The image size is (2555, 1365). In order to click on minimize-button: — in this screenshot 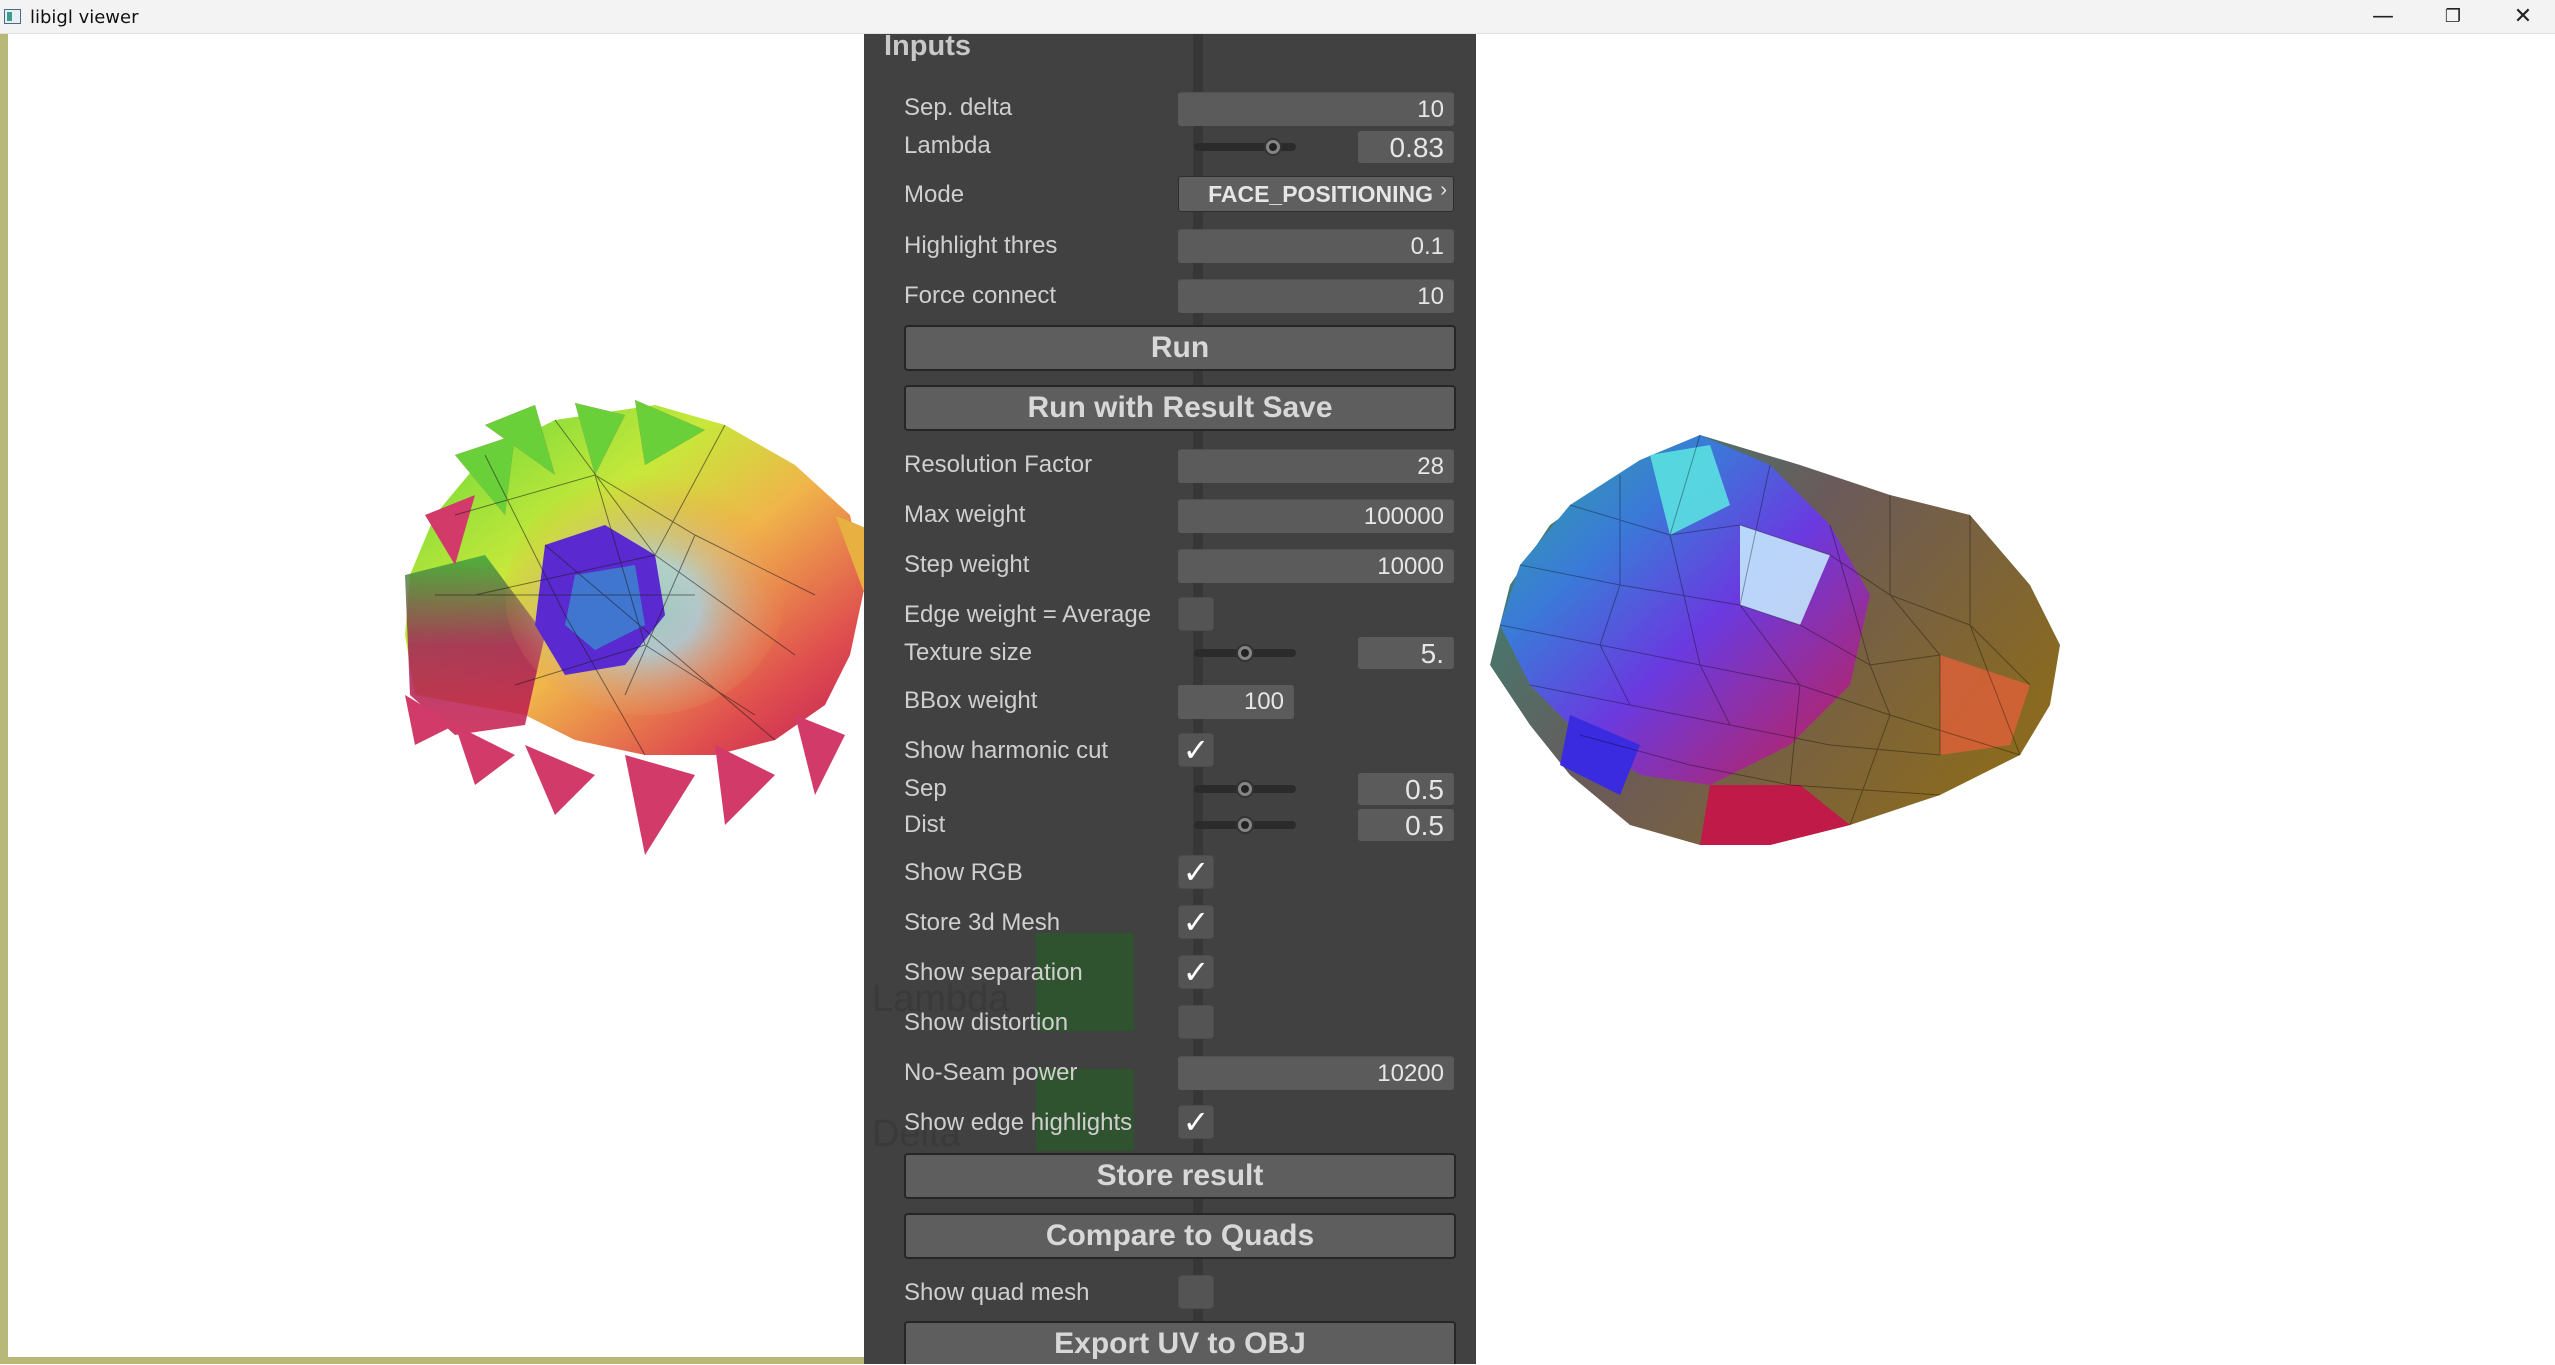, I will do `click(2383, 17)`.